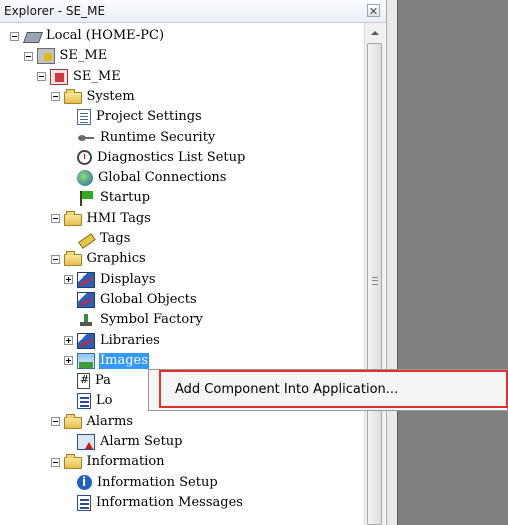 The height and width of the screenshot is (525, 508). I want to click on tree-item-tags: Tags, so click(97, 239).